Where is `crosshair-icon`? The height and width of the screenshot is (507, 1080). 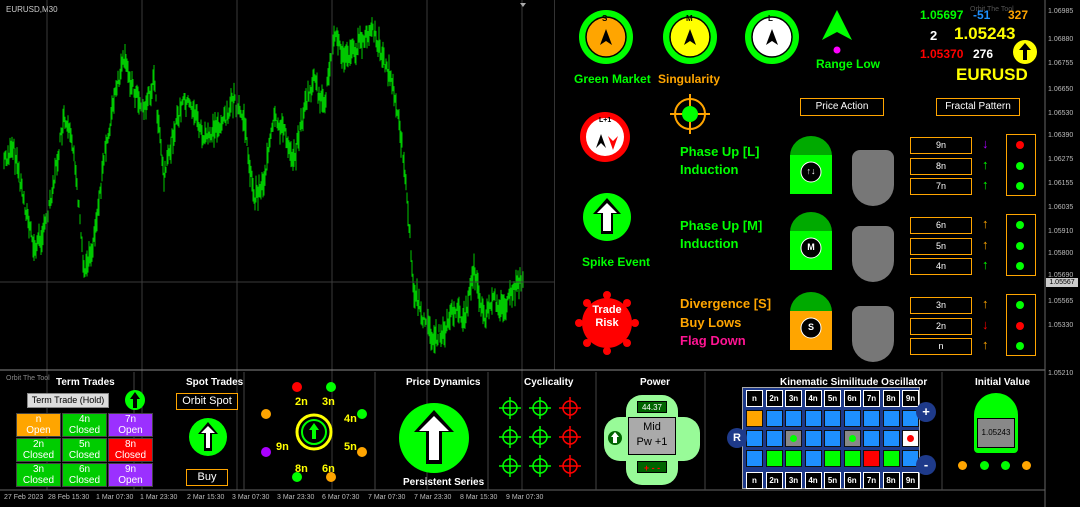
crosshair-icon is located at coordinates (690, 114).